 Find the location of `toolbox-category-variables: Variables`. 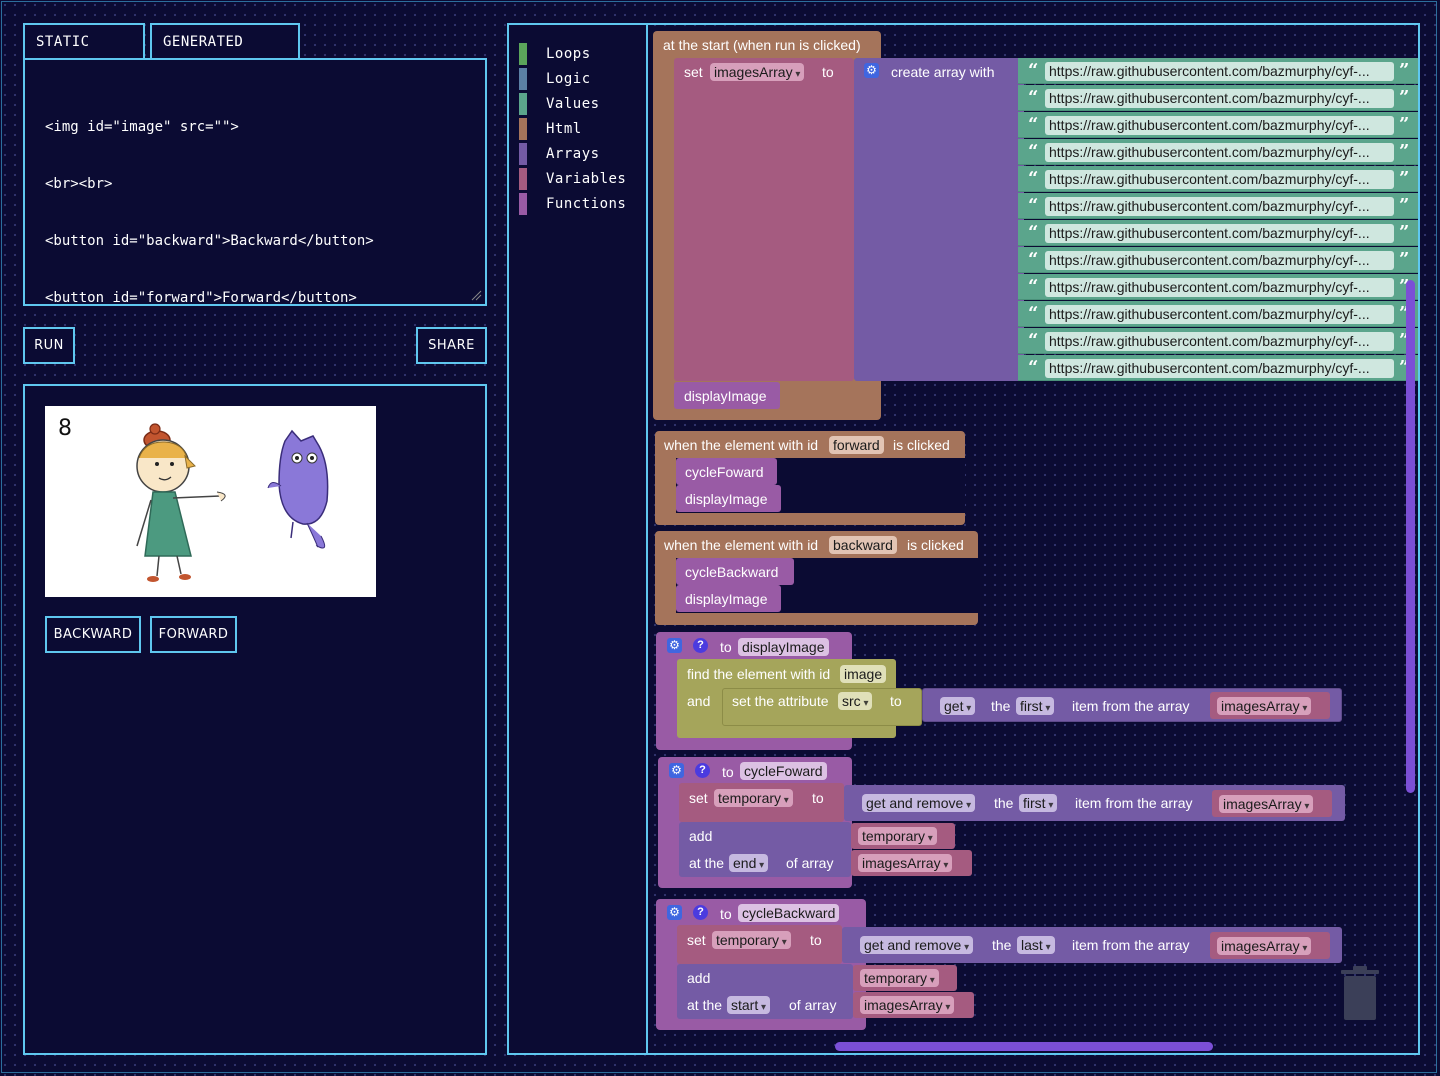

toolbox-category-variables: Variables is located at coordinates (572, 179).